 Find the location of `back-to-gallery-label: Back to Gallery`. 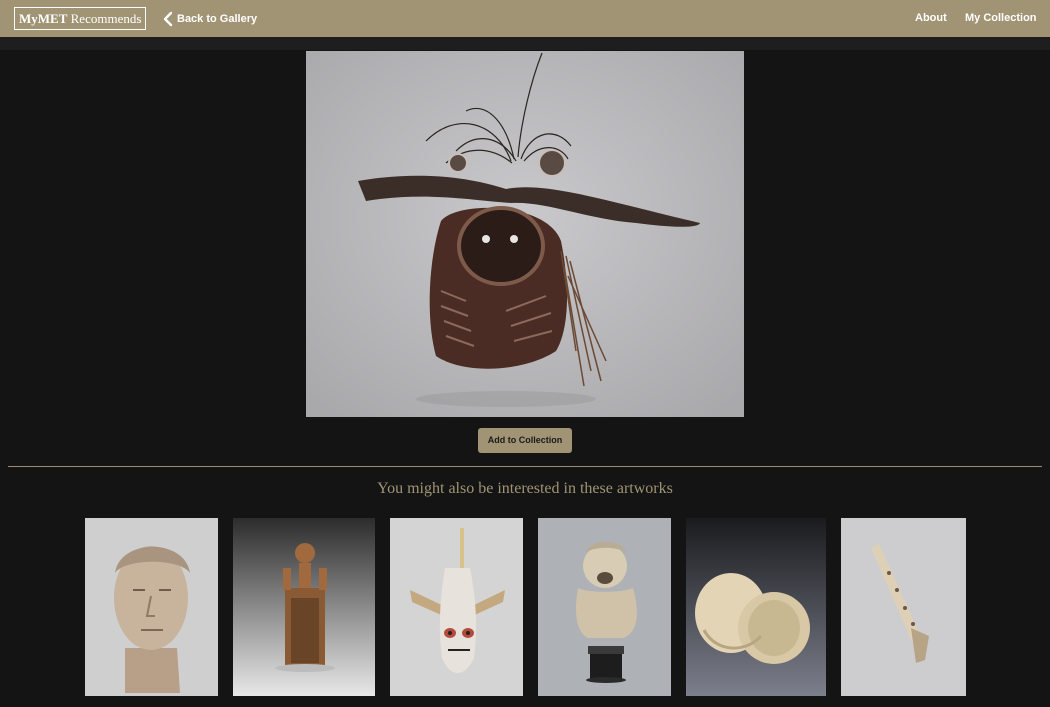

back-to-gallery-label: Back to Gallery is located at coordinates (217, 19).